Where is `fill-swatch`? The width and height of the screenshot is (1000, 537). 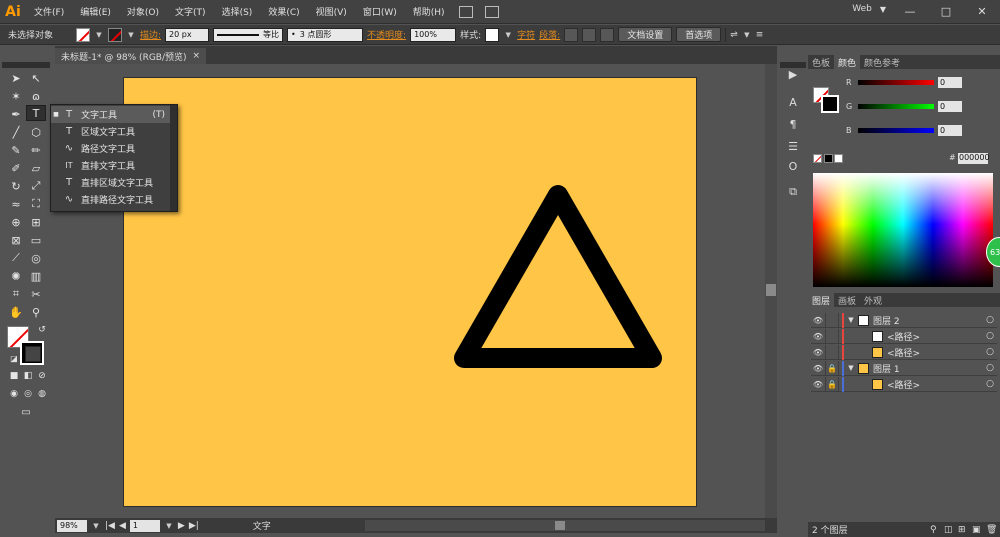 fill-swatch is located at coordinates (83, 34).